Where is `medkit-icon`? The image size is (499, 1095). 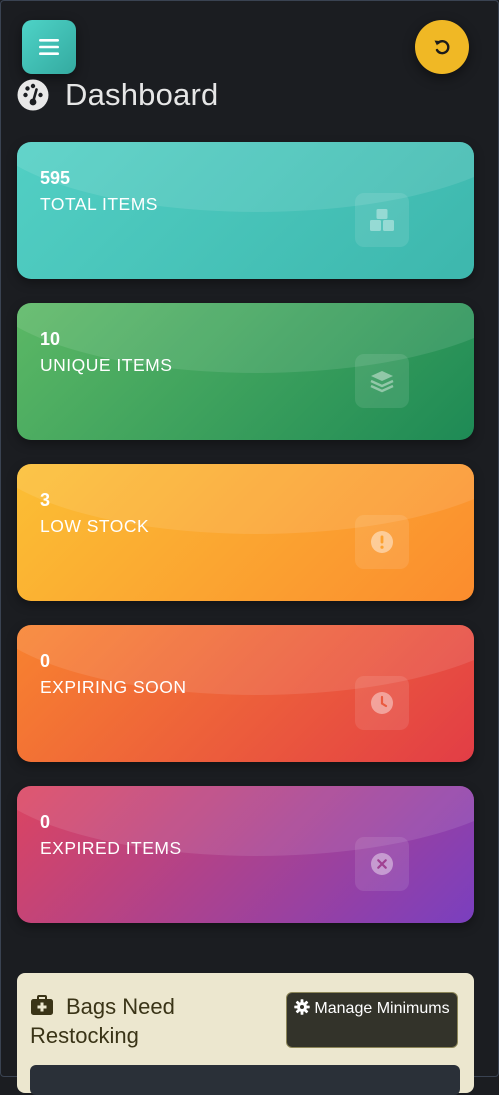
medkit-icon is located at coordinates (42, 1005).